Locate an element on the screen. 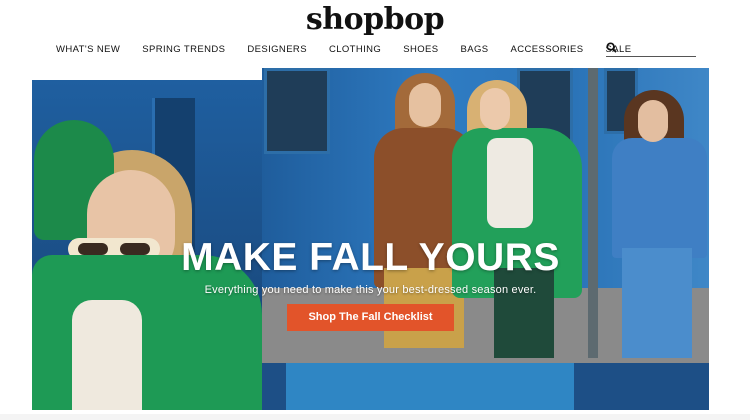 The width and height of the screenshot is (750, 420). nav-item-designers: DESIGNERS is located at coordinates (277, 49).